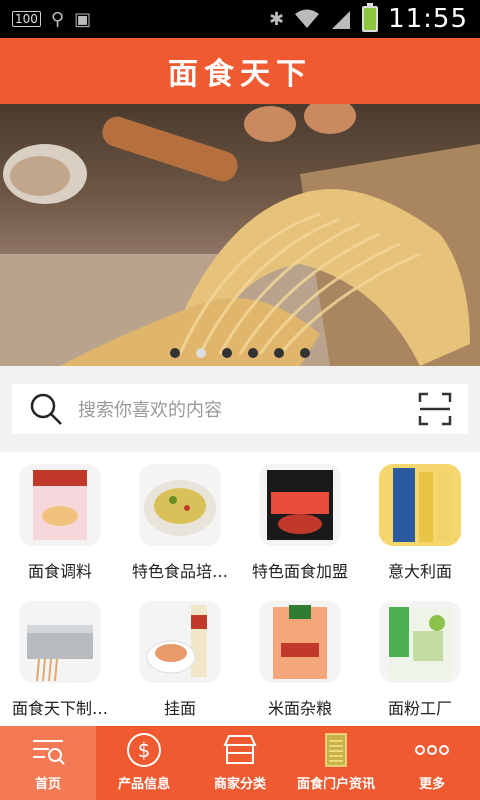 The image size is (480, 800). I want to click on tab-more: 更多, so click(432, 763).